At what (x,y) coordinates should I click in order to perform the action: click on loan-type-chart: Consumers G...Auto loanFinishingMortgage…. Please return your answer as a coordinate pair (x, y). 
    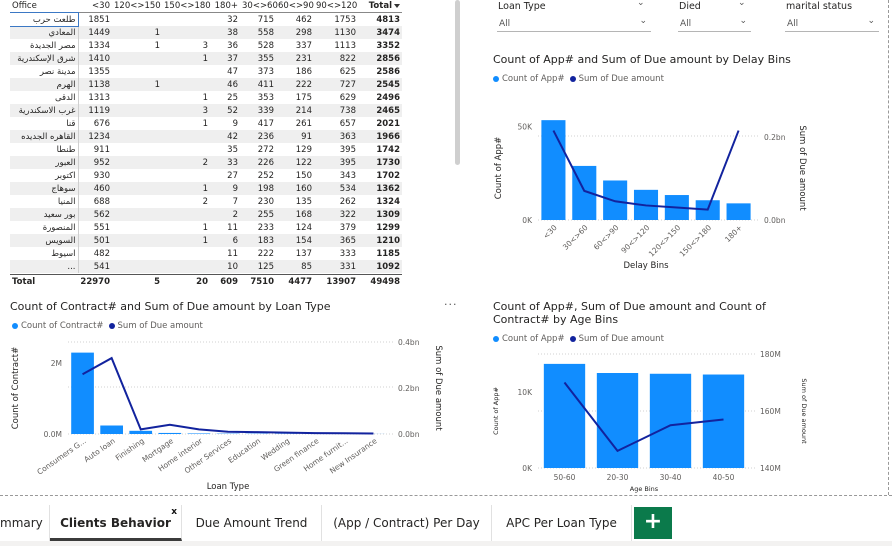
    Looking at the image, I should click on (230, 414).